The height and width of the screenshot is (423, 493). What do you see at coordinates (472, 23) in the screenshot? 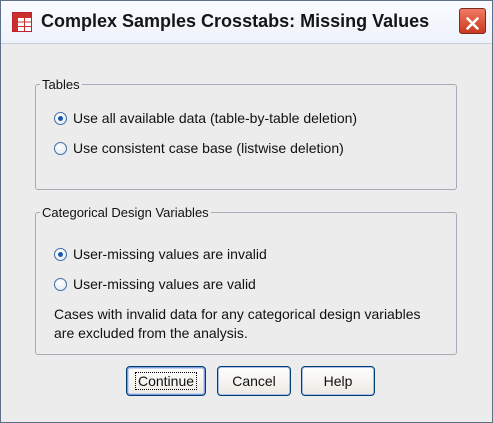
I see `close-icon` at bounding box center [472, 23].